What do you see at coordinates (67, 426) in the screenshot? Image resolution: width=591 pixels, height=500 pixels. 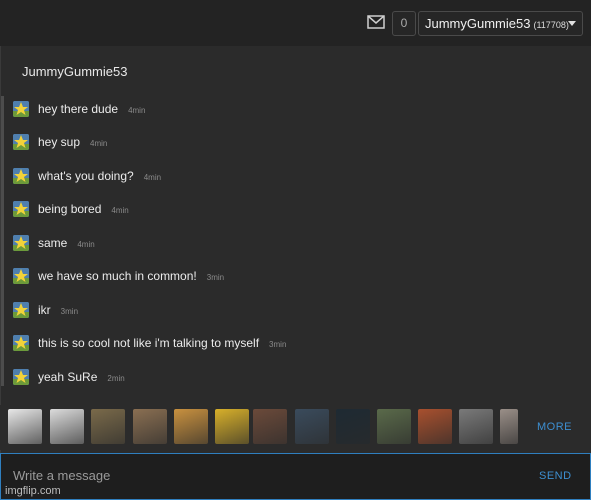 I see `lol-face-thumb` at bounding box center [67, 426].